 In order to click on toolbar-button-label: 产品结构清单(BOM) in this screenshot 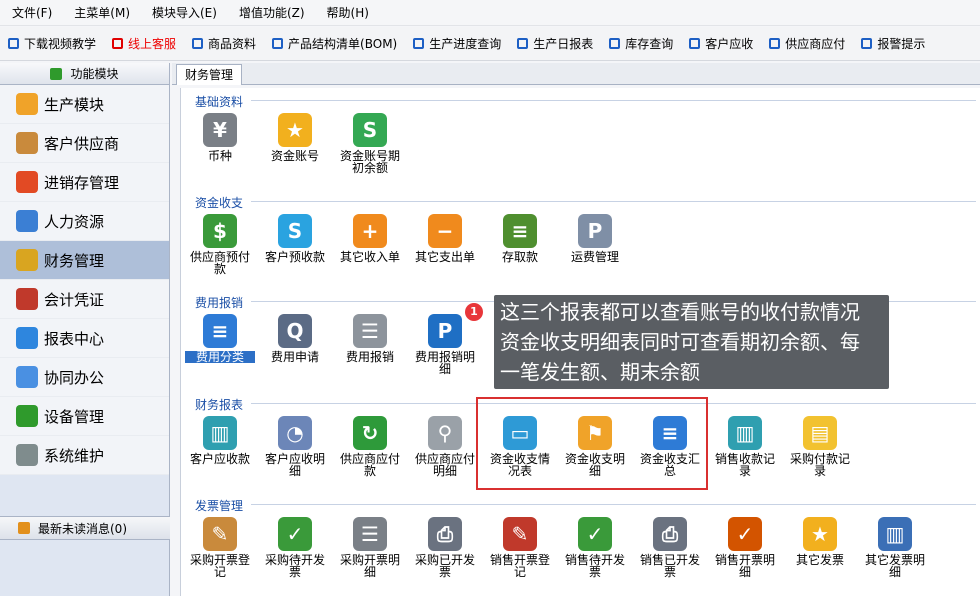, I will do `click(343, 44)`.